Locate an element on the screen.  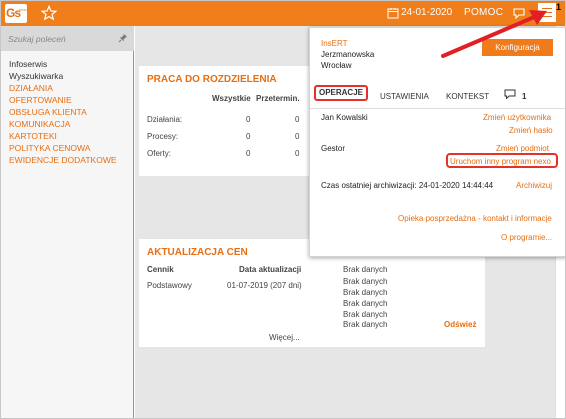
row-all-offers: 0 is located at coordinates (248, 153).